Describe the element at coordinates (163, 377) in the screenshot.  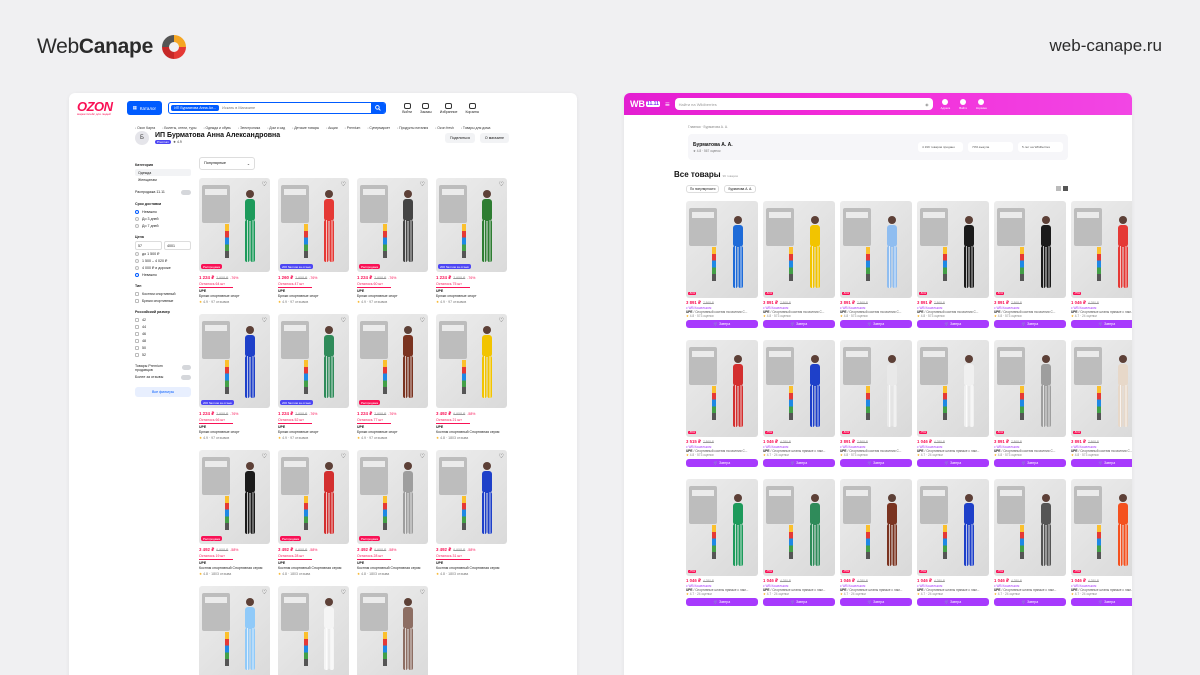
I see `reviews-toggle-row: Более за отзывы` at that location.